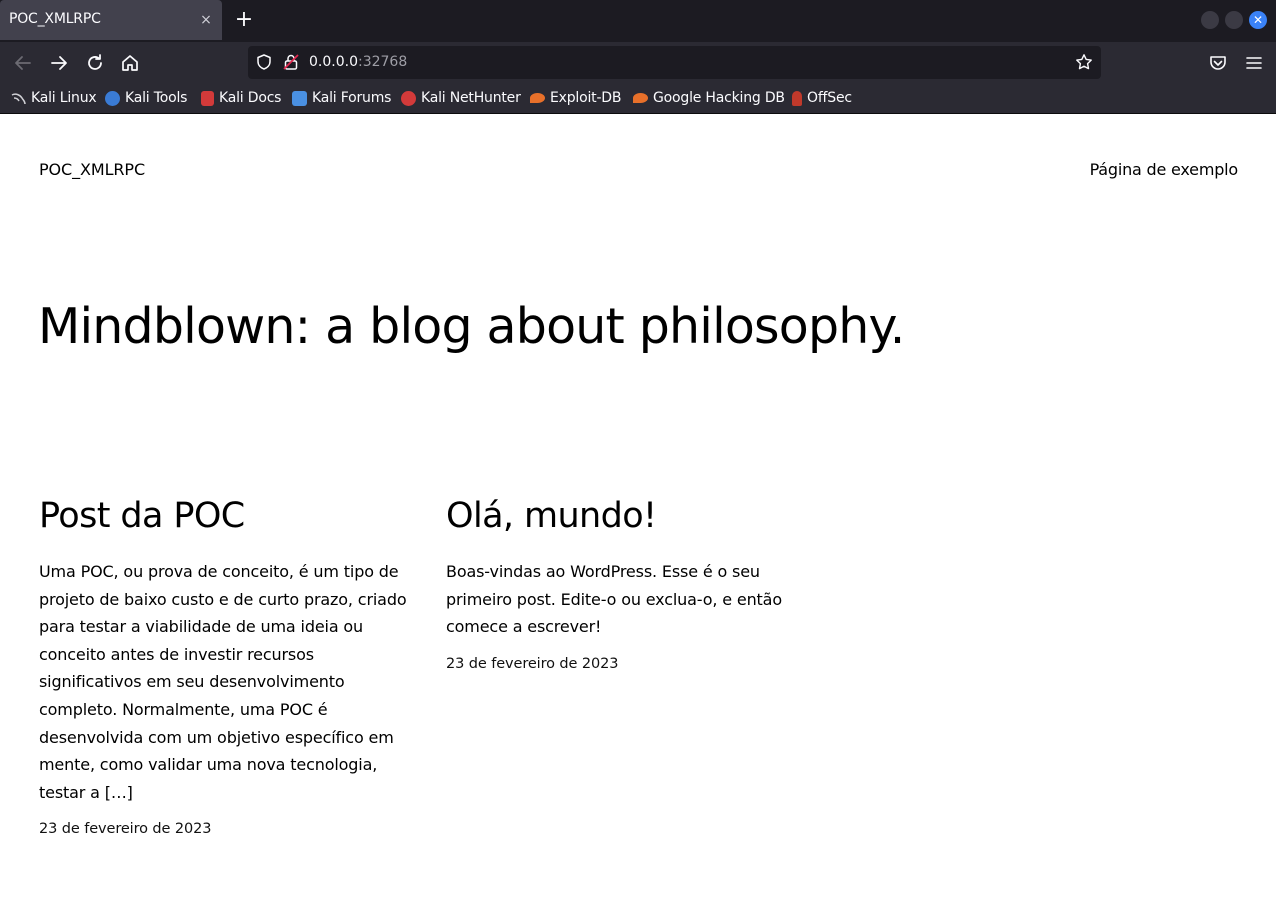 The height and width of the screenshot is (922, 1276). I want to click on maximize-button, so click(1234, 20).